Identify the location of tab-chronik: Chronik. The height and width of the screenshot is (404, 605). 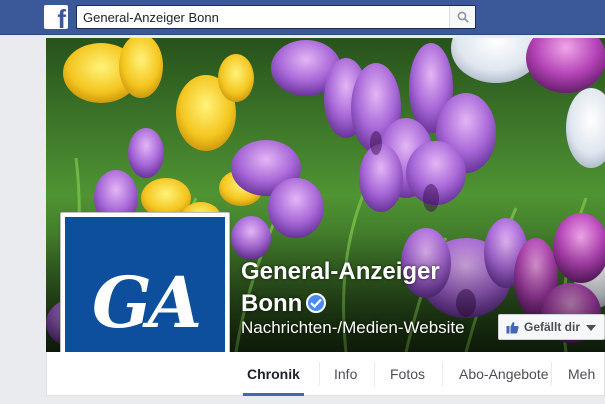
(273, 374).